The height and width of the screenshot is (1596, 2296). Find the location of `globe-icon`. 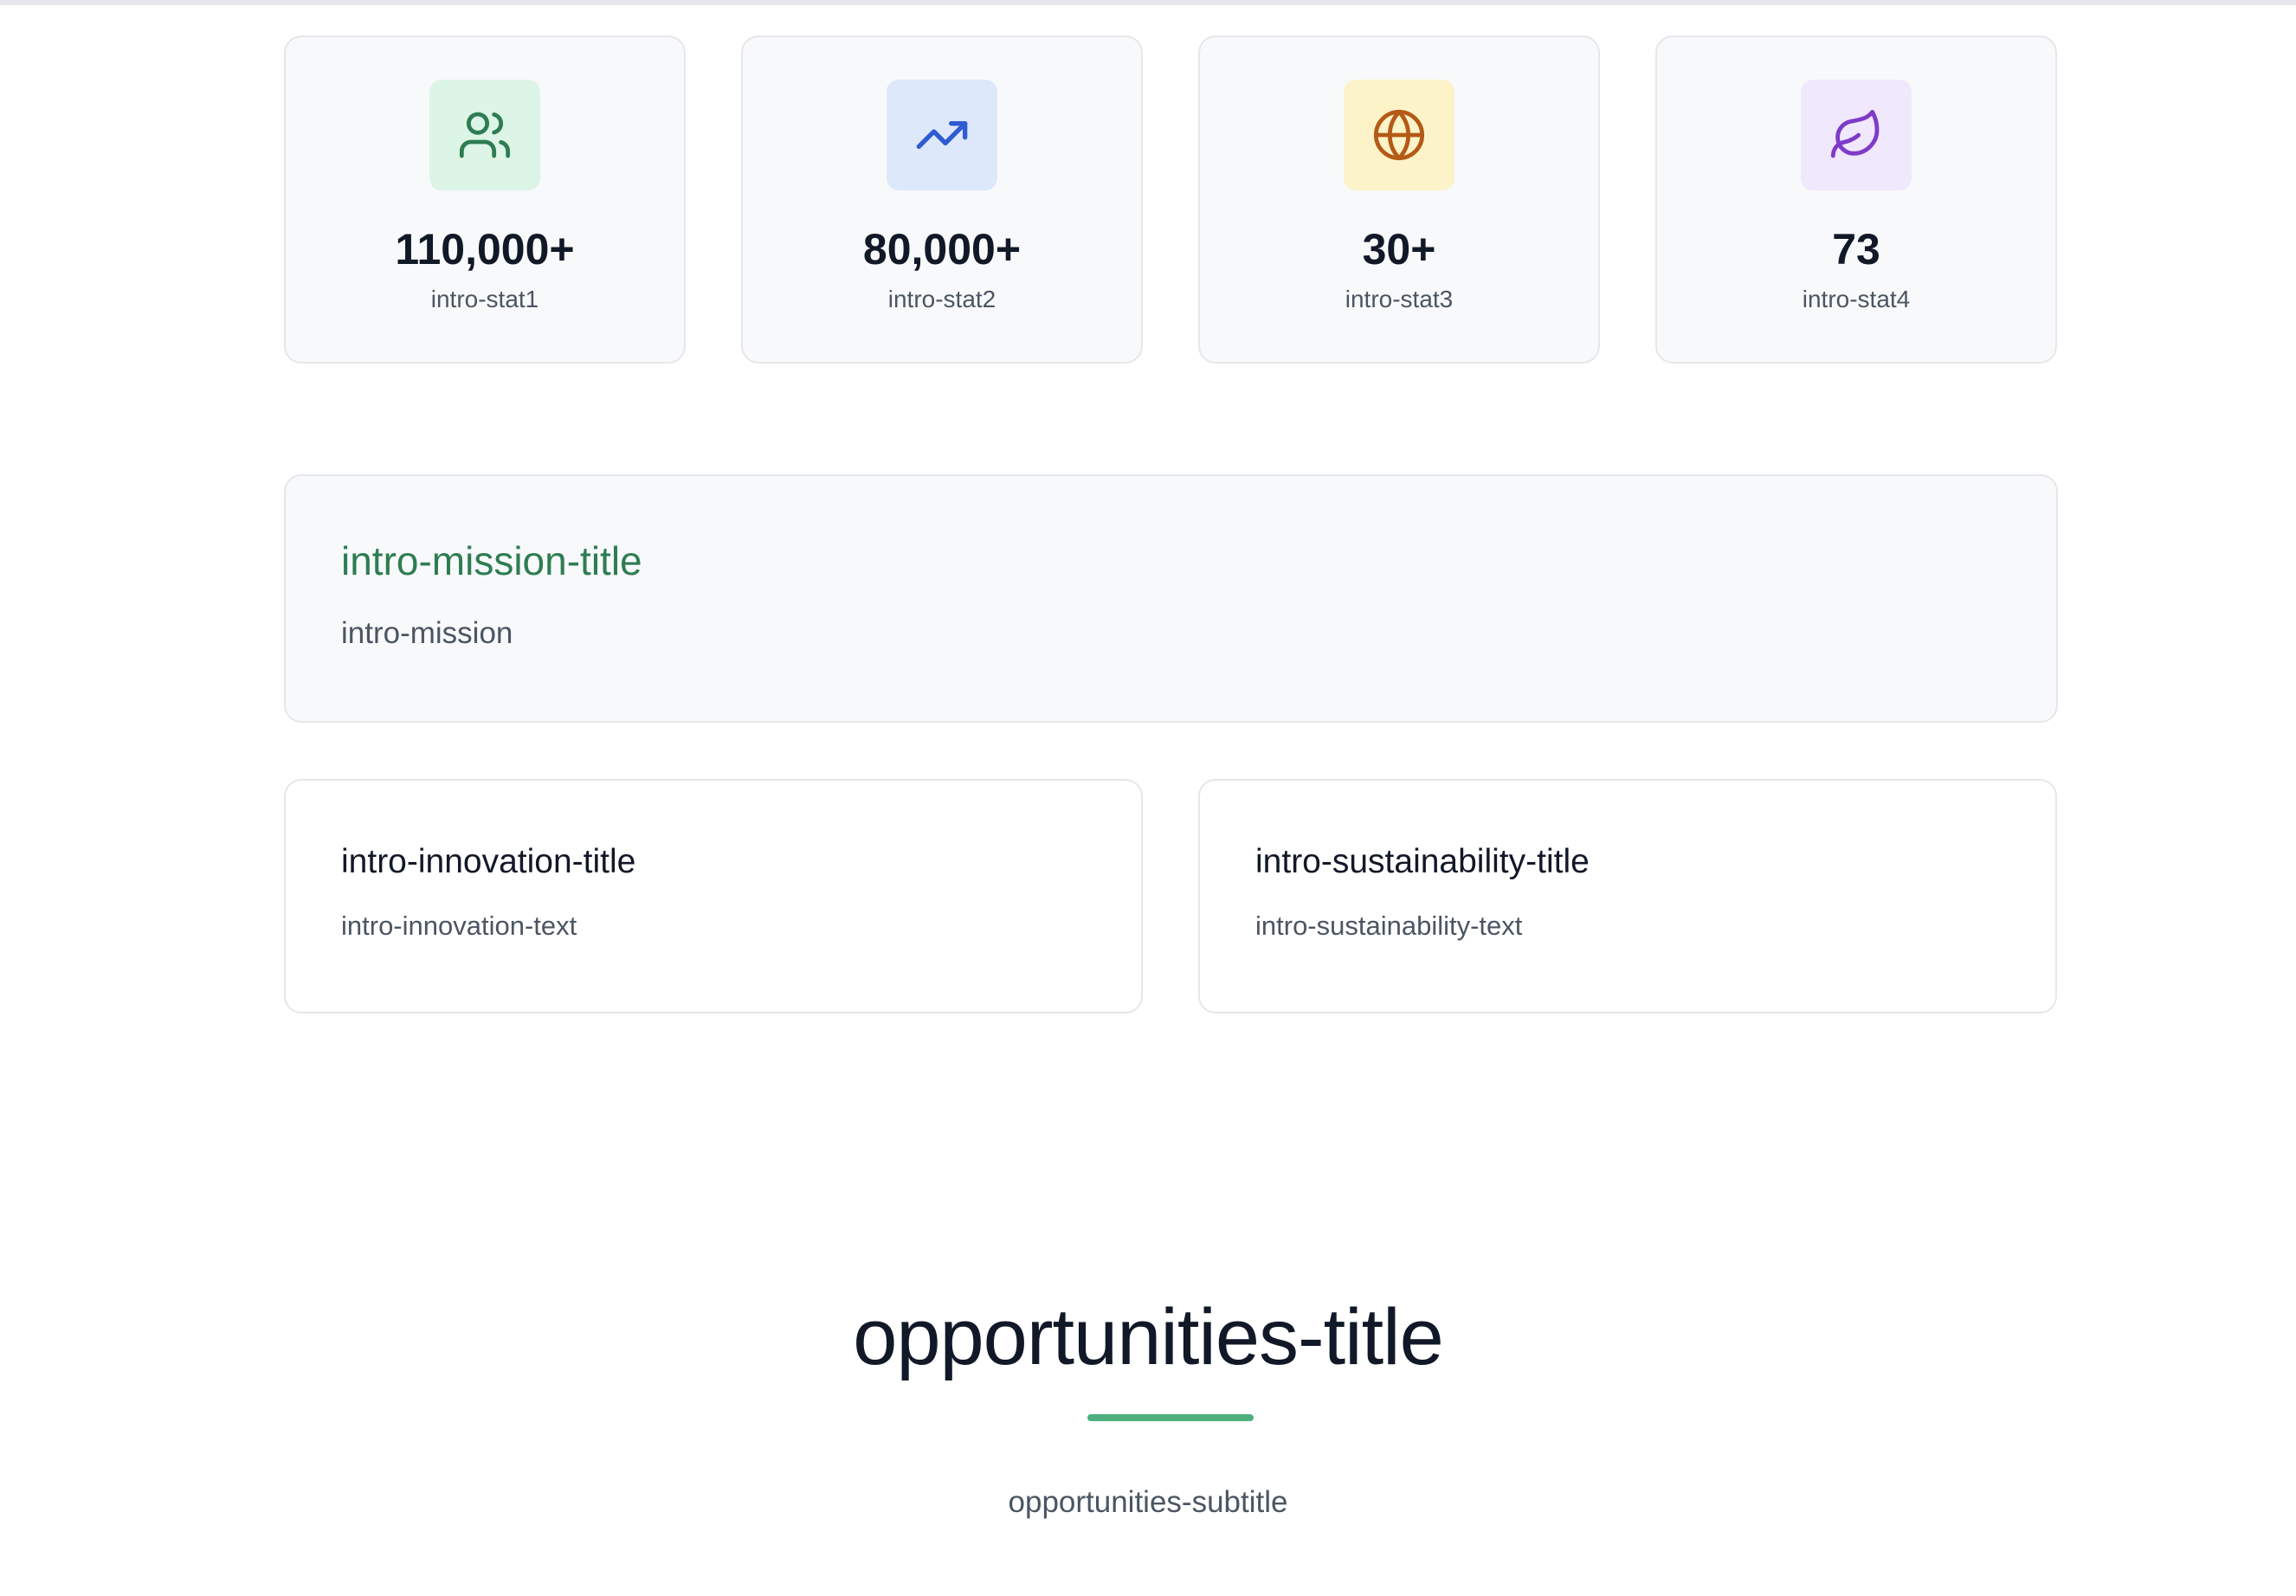

globe-icon is located at coordinates (1399, 135).